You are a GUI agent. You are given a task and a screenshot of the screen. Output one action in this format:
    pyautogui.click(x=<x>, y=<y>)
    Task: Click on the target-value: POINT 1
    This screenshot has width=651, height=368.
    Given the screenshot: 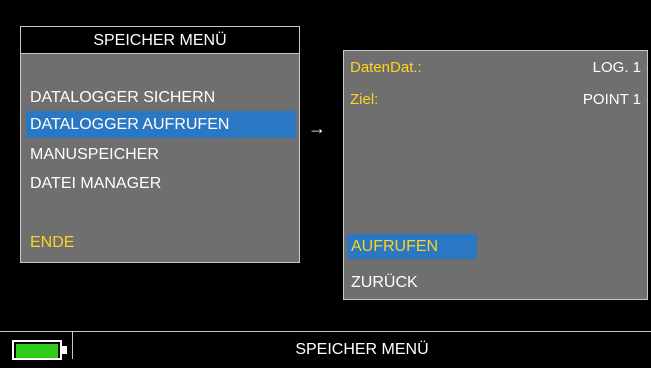 What is the action you would take?
    pyautogui.click(x=612, y=99)
    